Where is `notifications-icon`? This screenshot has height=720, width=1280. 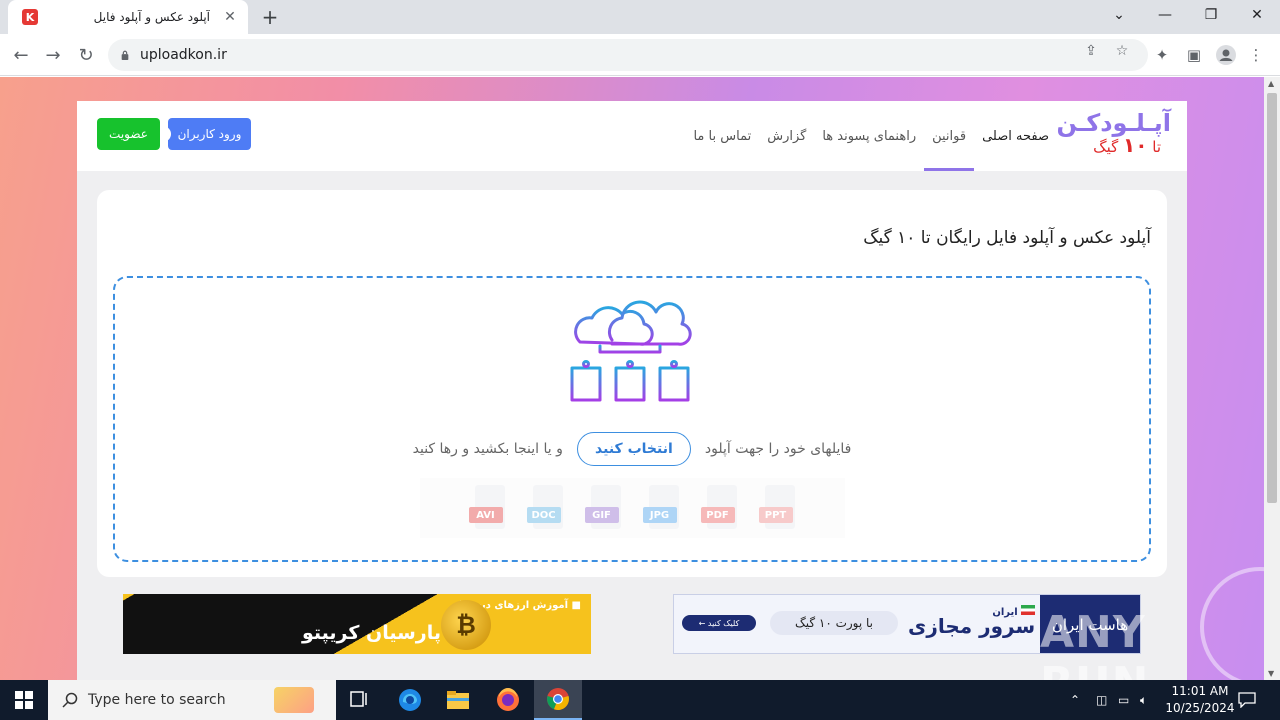
notifications-icon is located at coordinates (1247, 700).